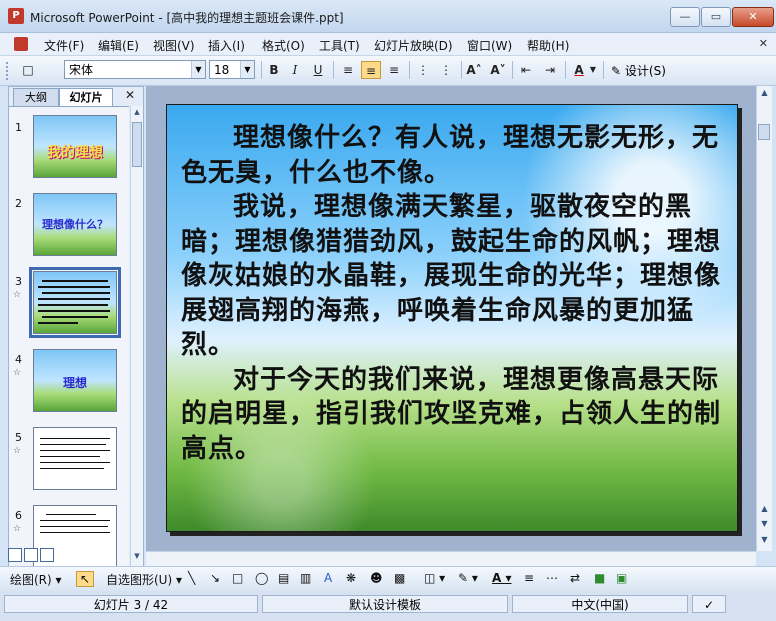 Image resolution: width=776 pixels, height=621 pixels. I want to click on thumbnail-scrollbar: ▲ ▼, so click(136, 336).